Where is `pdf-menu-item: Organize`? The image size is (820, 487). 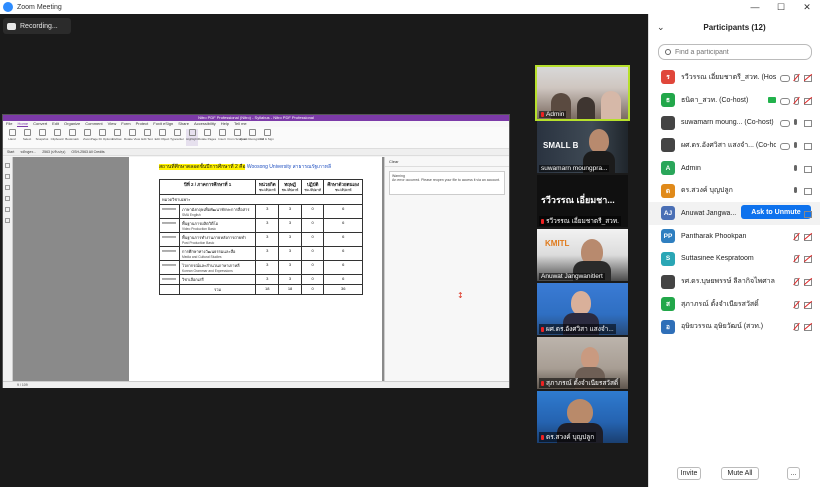 pdf-menu-item: Organize is located at coordinates (72, 124).